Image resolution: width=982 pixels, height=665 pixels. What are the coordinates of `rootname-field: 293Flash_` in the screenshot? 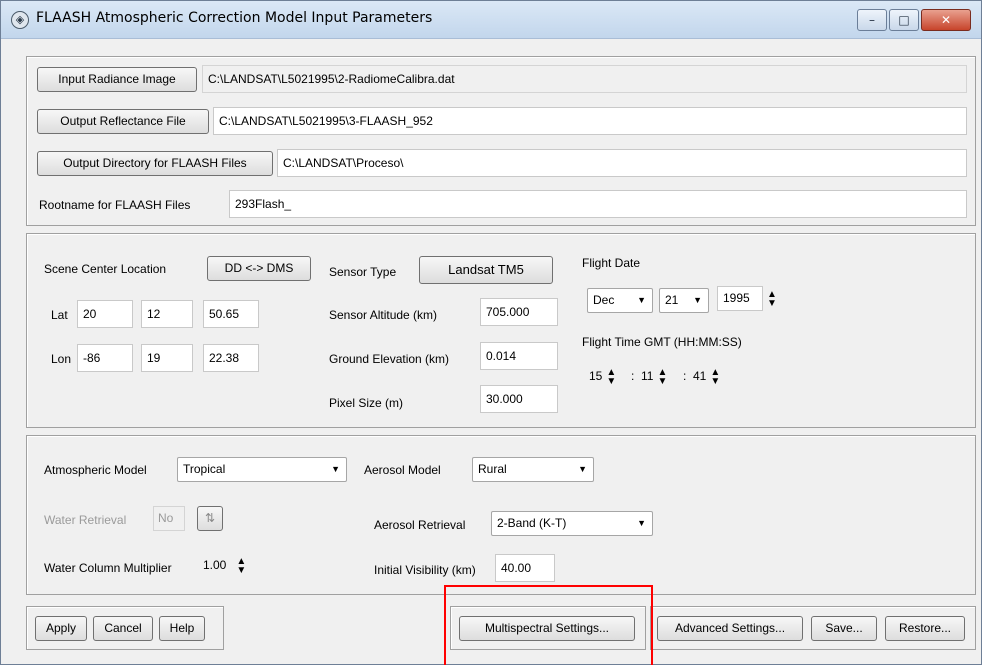 It's located at (598, 204).